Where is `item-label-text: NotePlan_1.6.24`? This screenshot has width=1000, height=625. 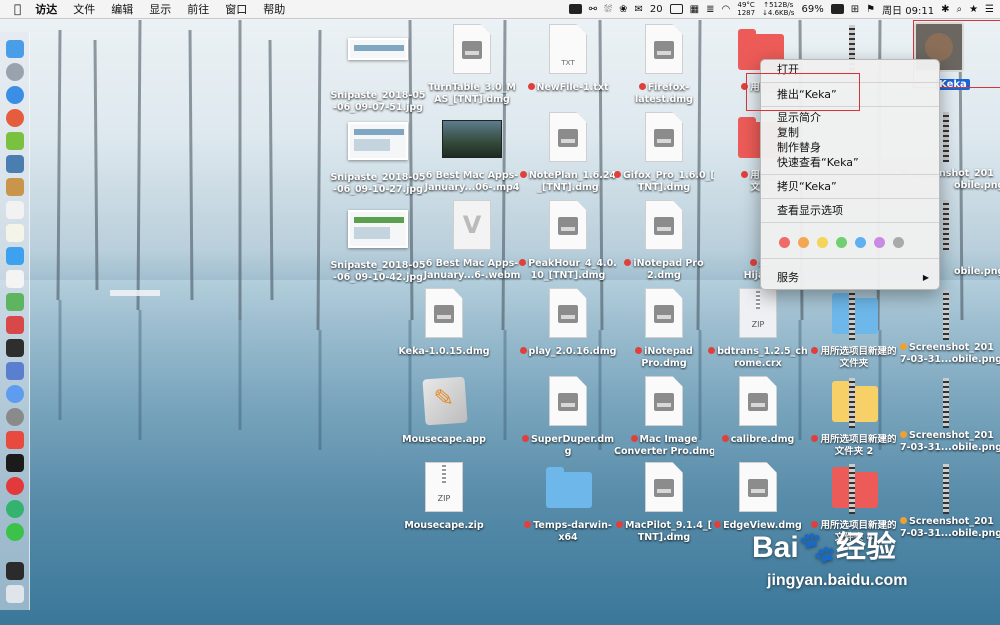
item-label-text: NotePlan_1.6.24 is located at coordinates (572, 175).